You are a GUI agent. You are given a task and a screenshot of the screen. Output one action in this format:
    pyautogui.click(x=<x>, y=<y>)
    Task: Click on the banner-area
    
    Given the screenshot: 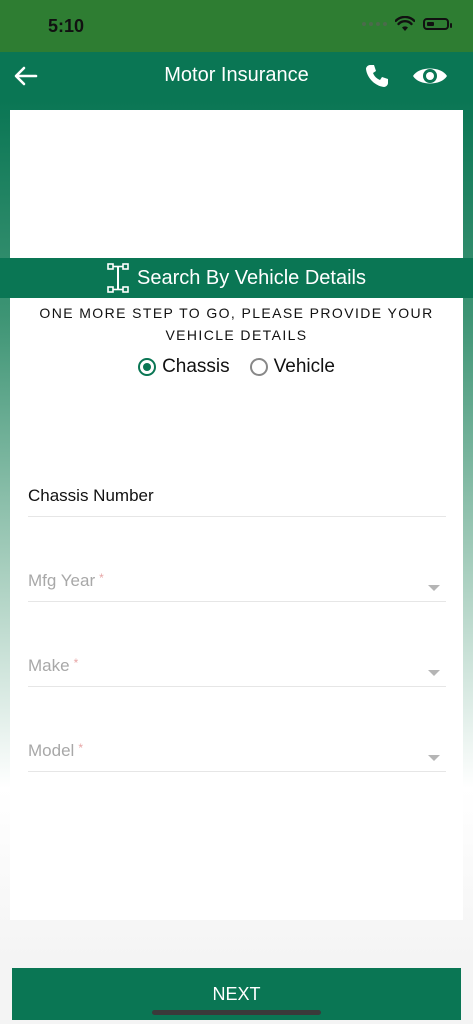 What is the action you would take?
    pyautogui.click(x=236, y=184)
    